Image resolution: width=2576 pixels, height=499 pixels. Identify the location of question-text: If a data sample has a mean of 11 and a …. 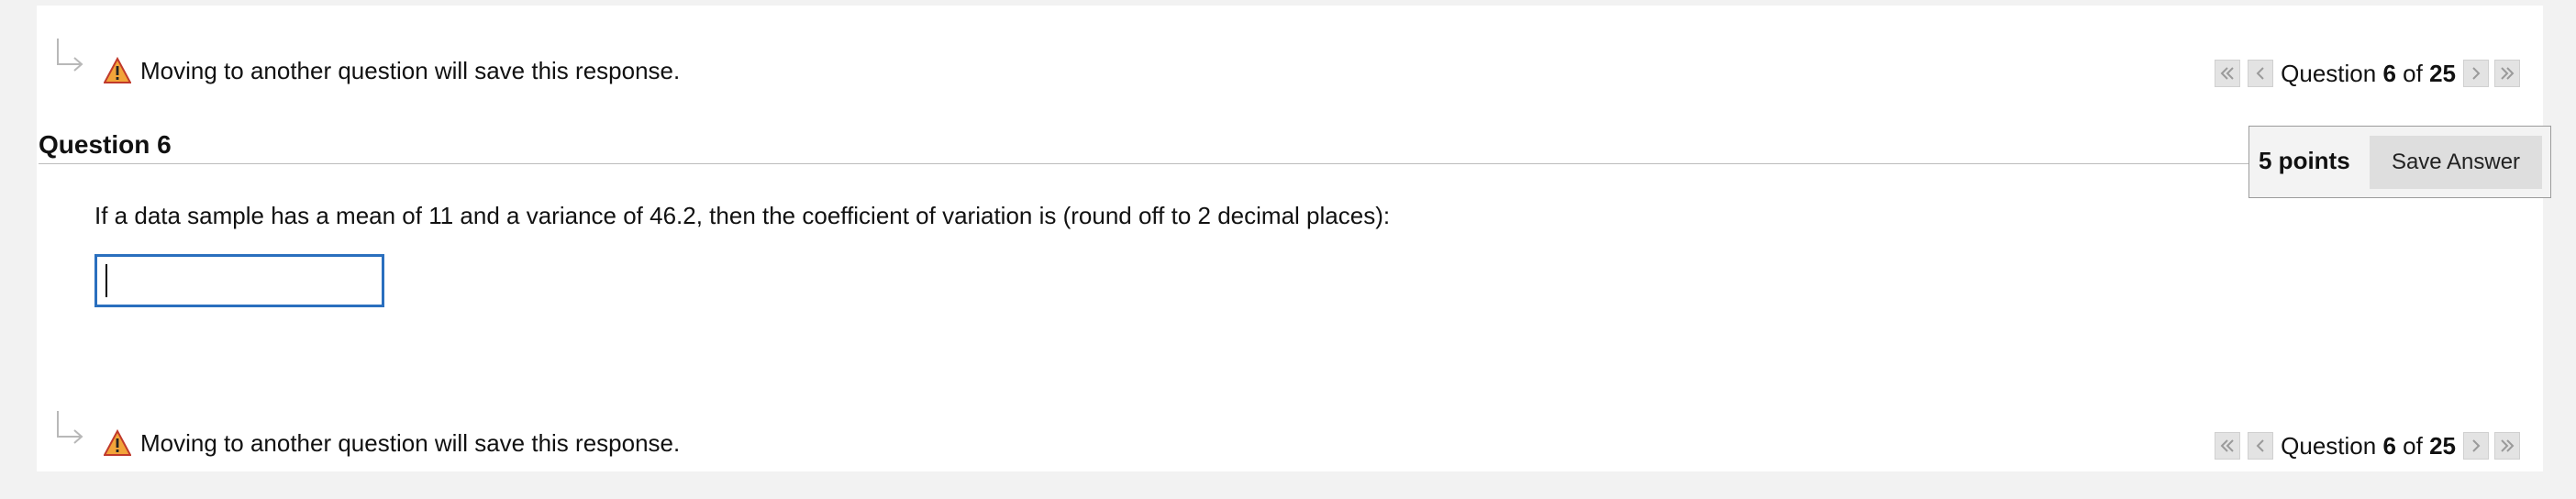
(742, 215).